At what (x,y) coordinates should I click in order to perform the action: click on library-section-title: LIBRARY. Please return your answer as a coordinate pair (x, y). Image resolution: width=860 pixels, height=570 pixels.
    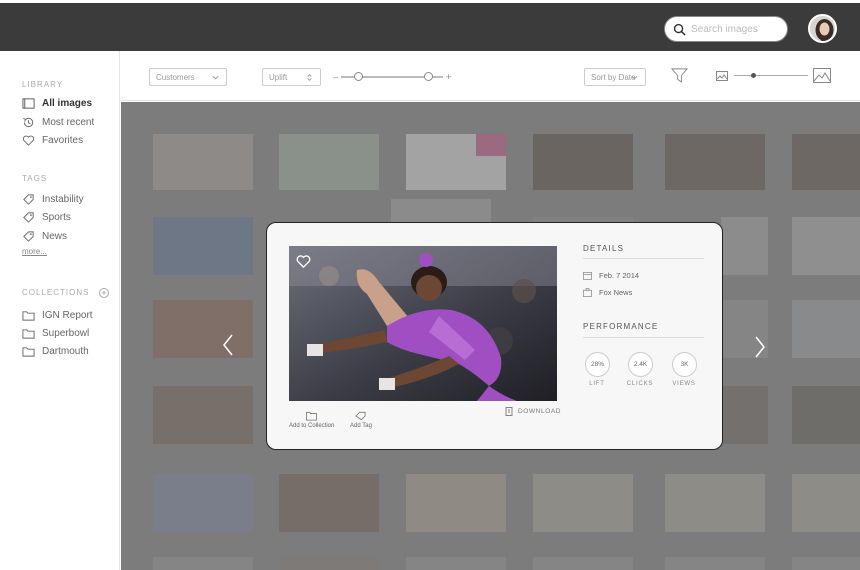
    Looking at the image, I should click on (43, 84).